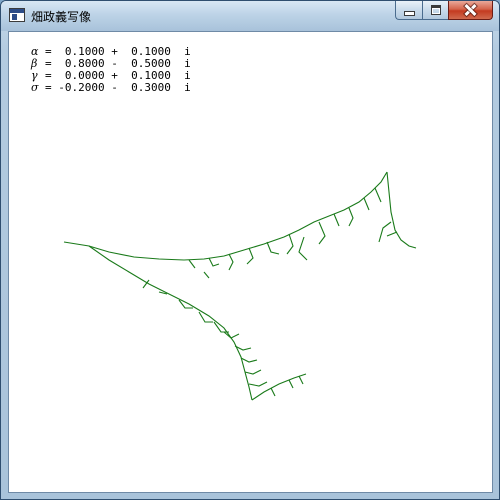  I want to click on minimize-icon, so click(409, 13).